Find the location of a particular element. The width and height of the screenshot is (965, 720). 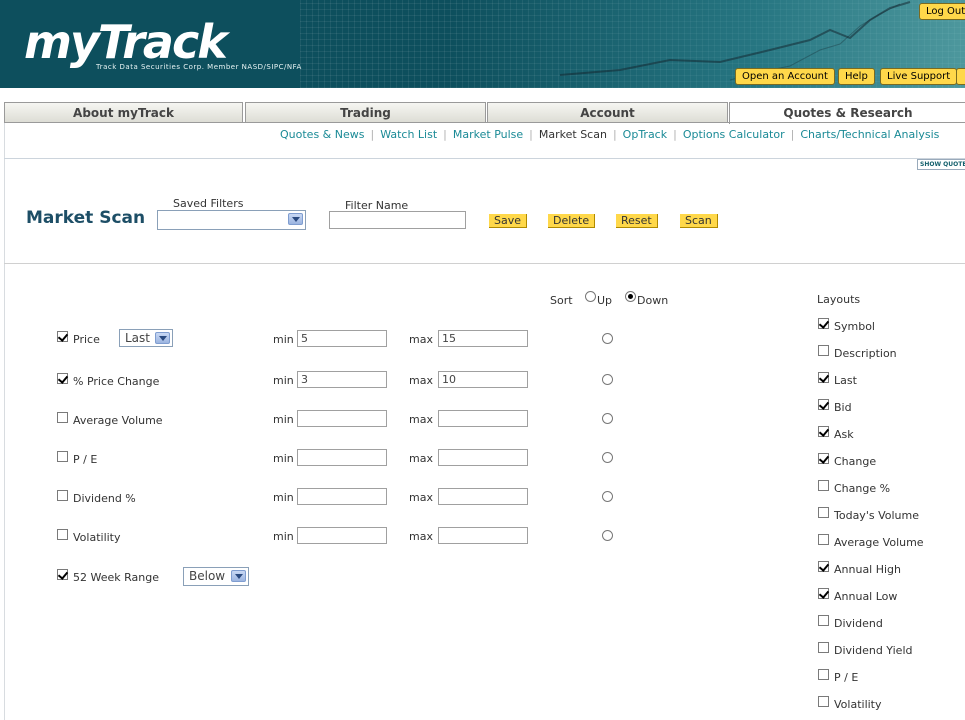

show-quote-button: SHOW QUOTE is located at coordinates (941, 164).